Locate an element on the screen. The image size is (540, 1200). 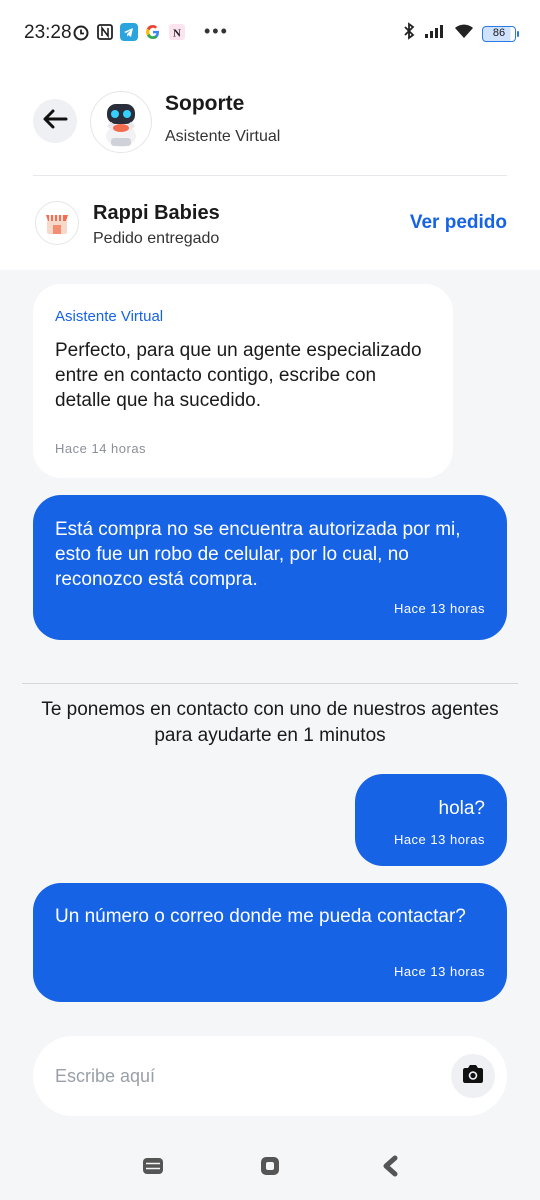
view-order-link: Ver pedido is located at coordinates (458, 223).